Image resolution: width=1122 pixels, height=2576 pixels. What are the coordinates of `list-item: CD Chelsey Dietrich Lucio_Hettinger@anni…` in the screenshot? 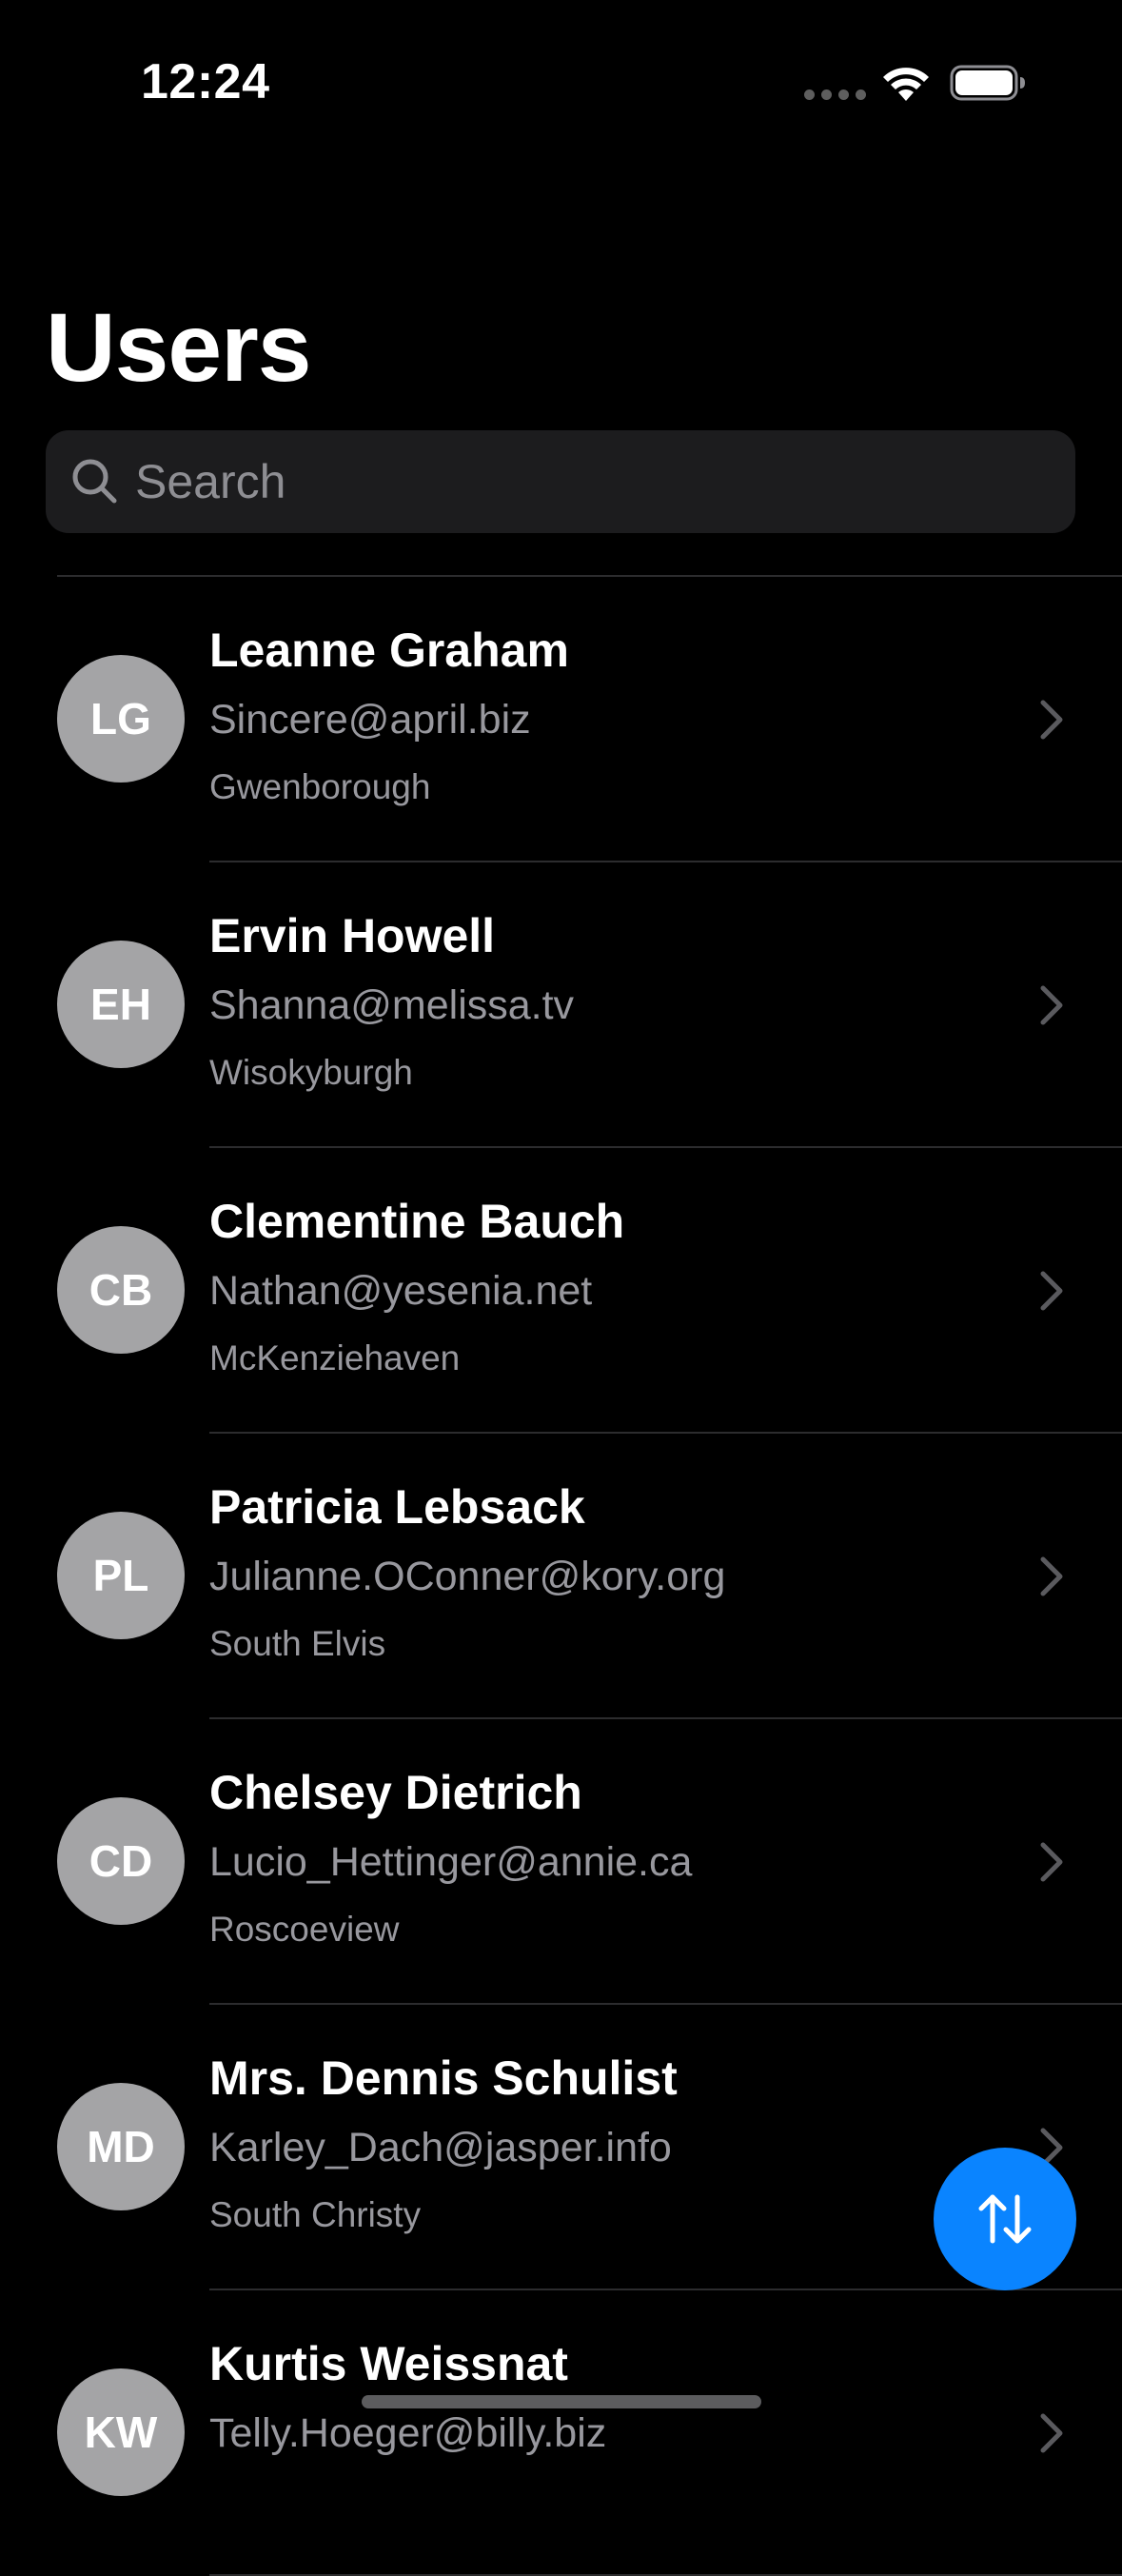 It's located at (561, 1862).